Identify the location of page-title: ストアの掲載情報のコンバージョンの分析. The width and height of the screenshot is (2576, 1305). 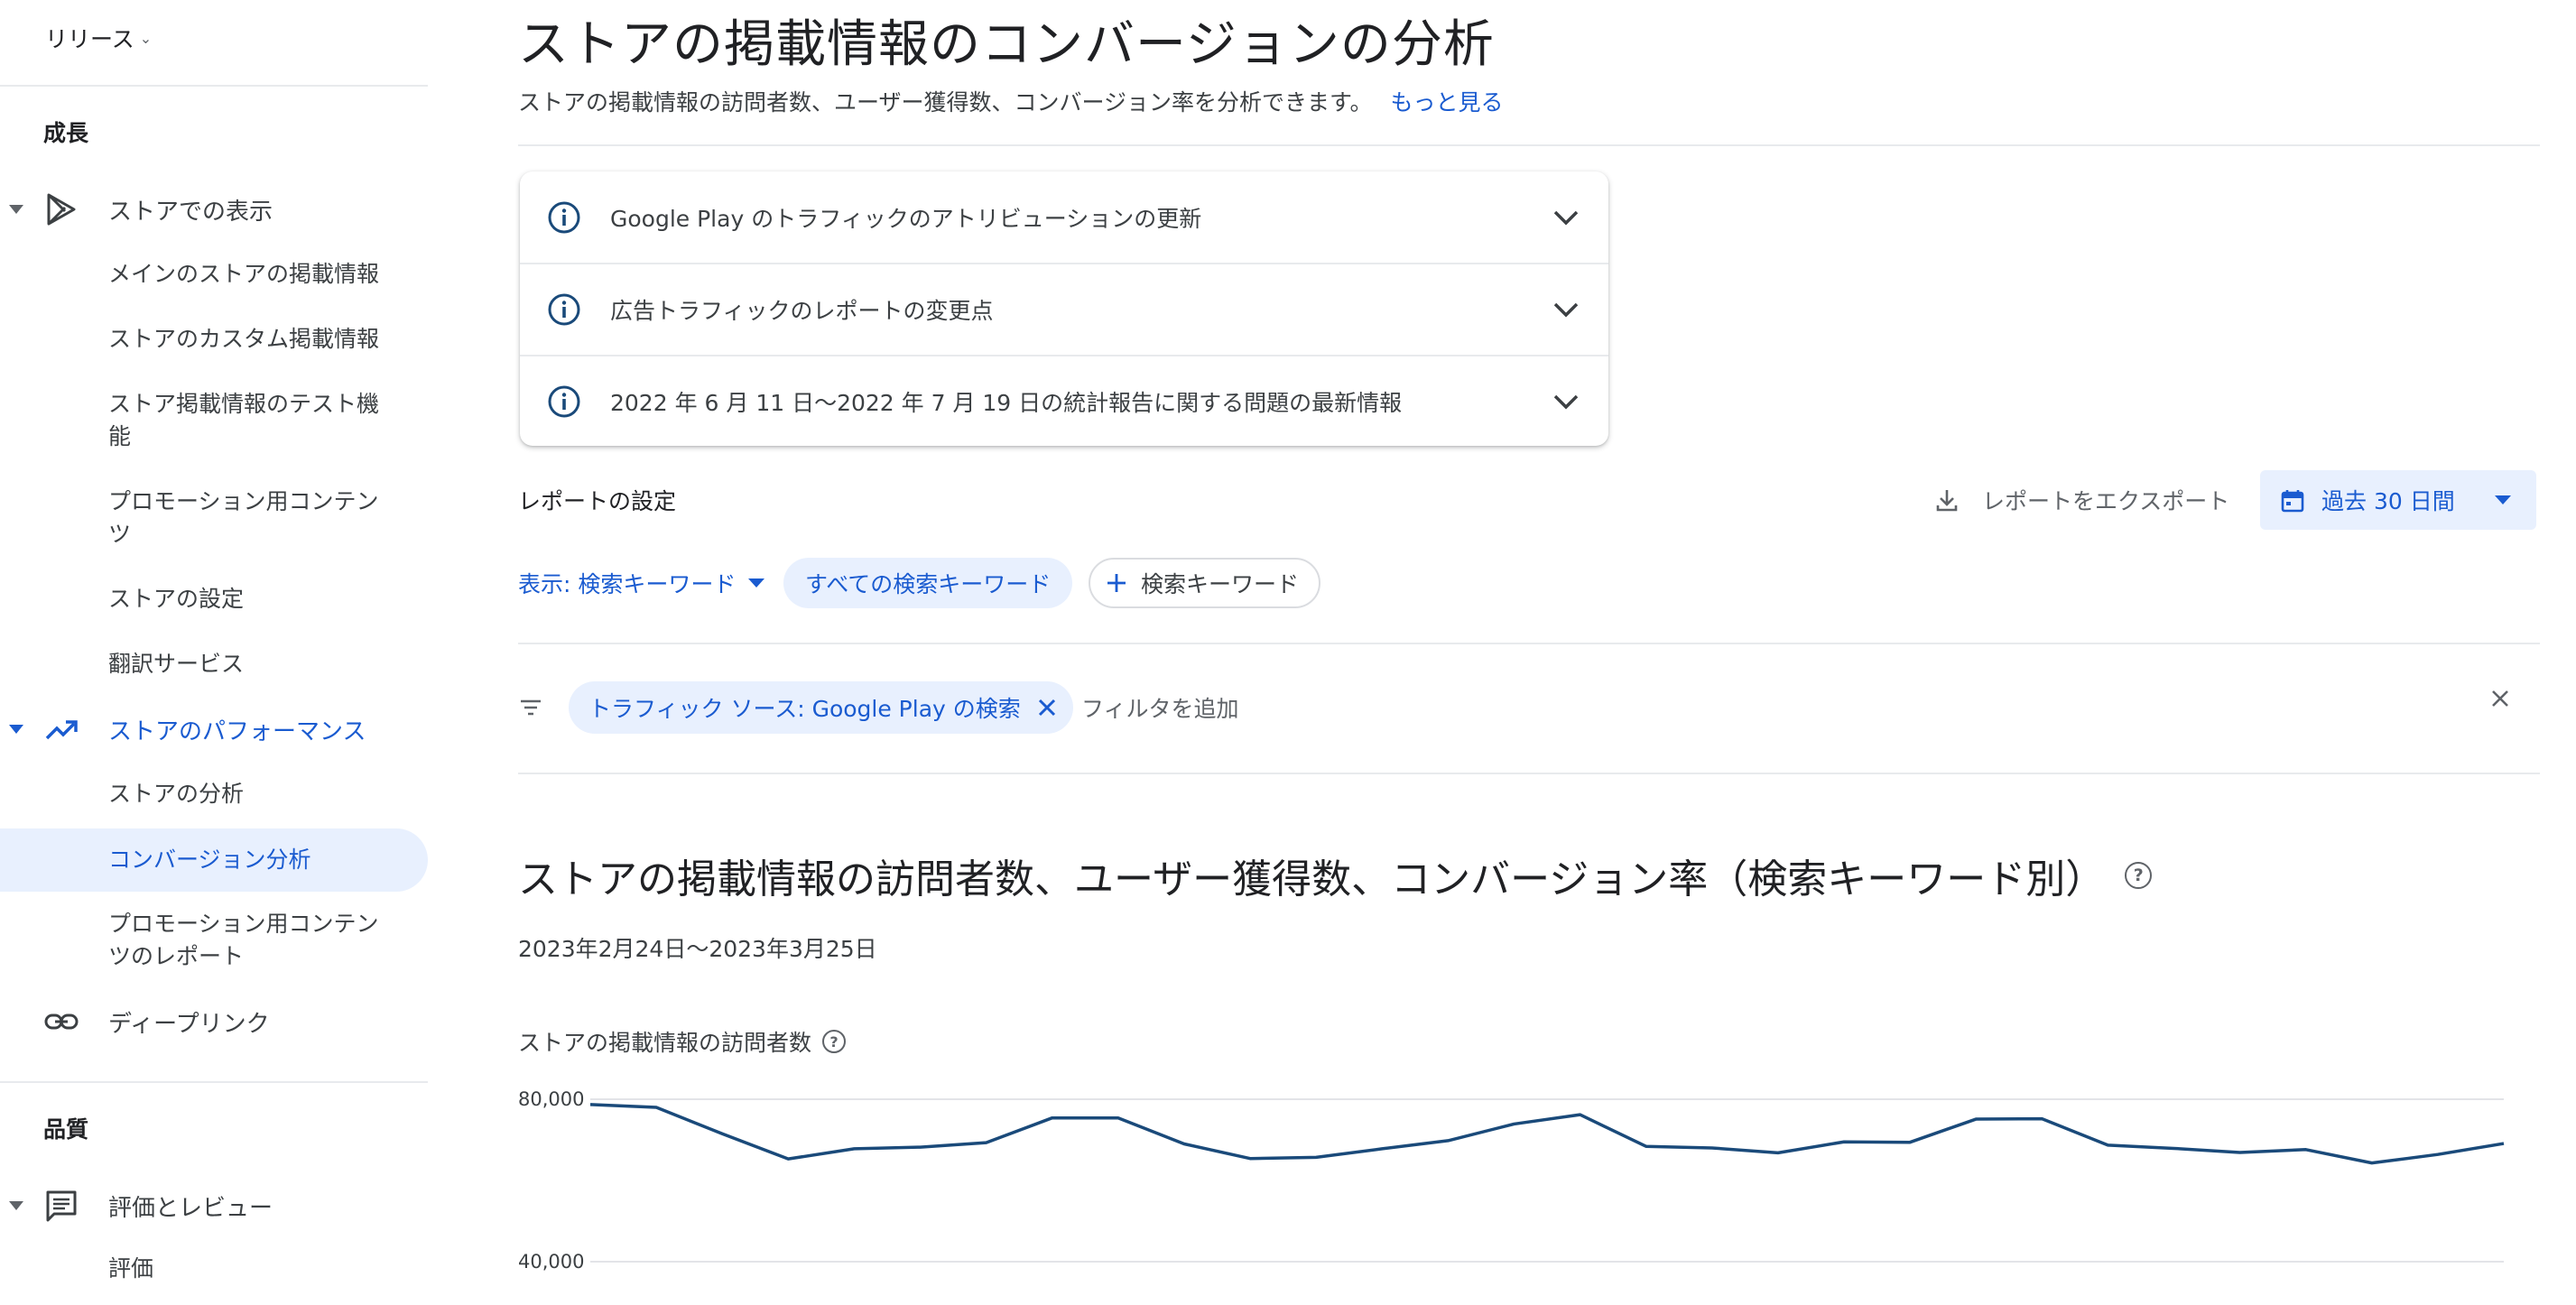
(1006, 40).